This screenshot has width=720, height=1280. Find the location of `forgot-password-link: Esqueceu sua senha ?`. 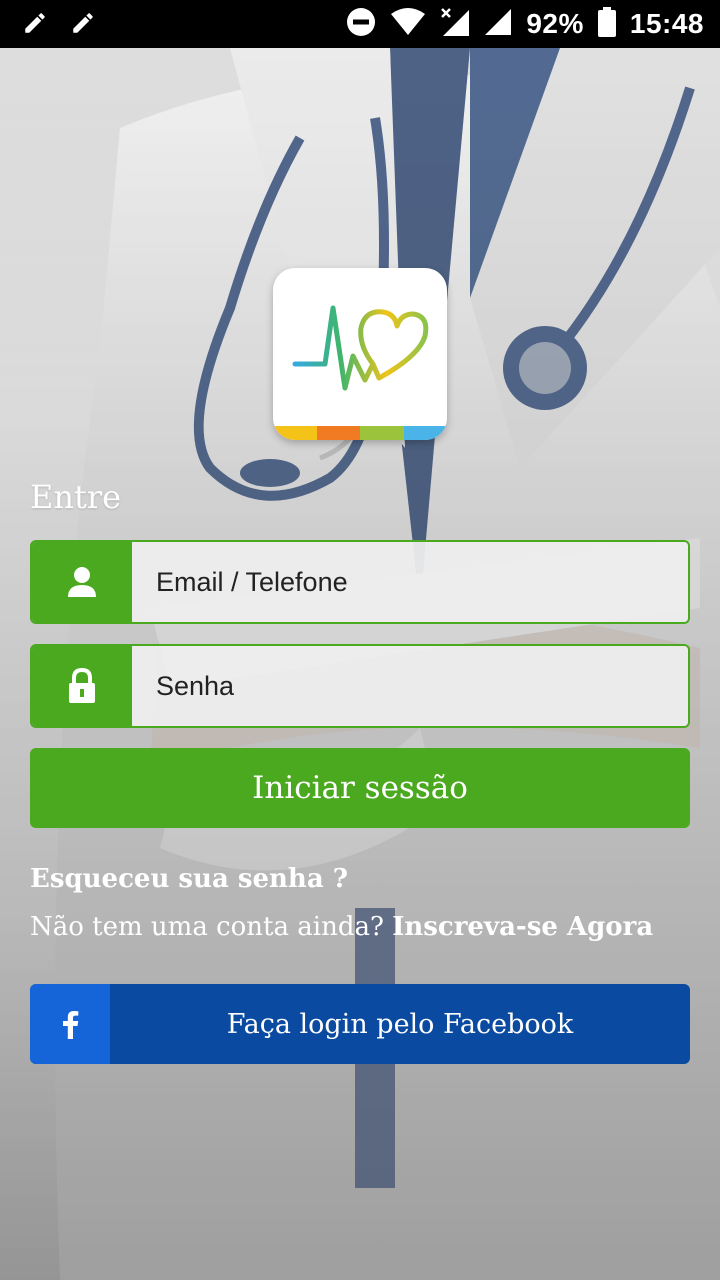

forgot-password-link: Esqueceu sua senha ? is located at coordinates (189, 879).